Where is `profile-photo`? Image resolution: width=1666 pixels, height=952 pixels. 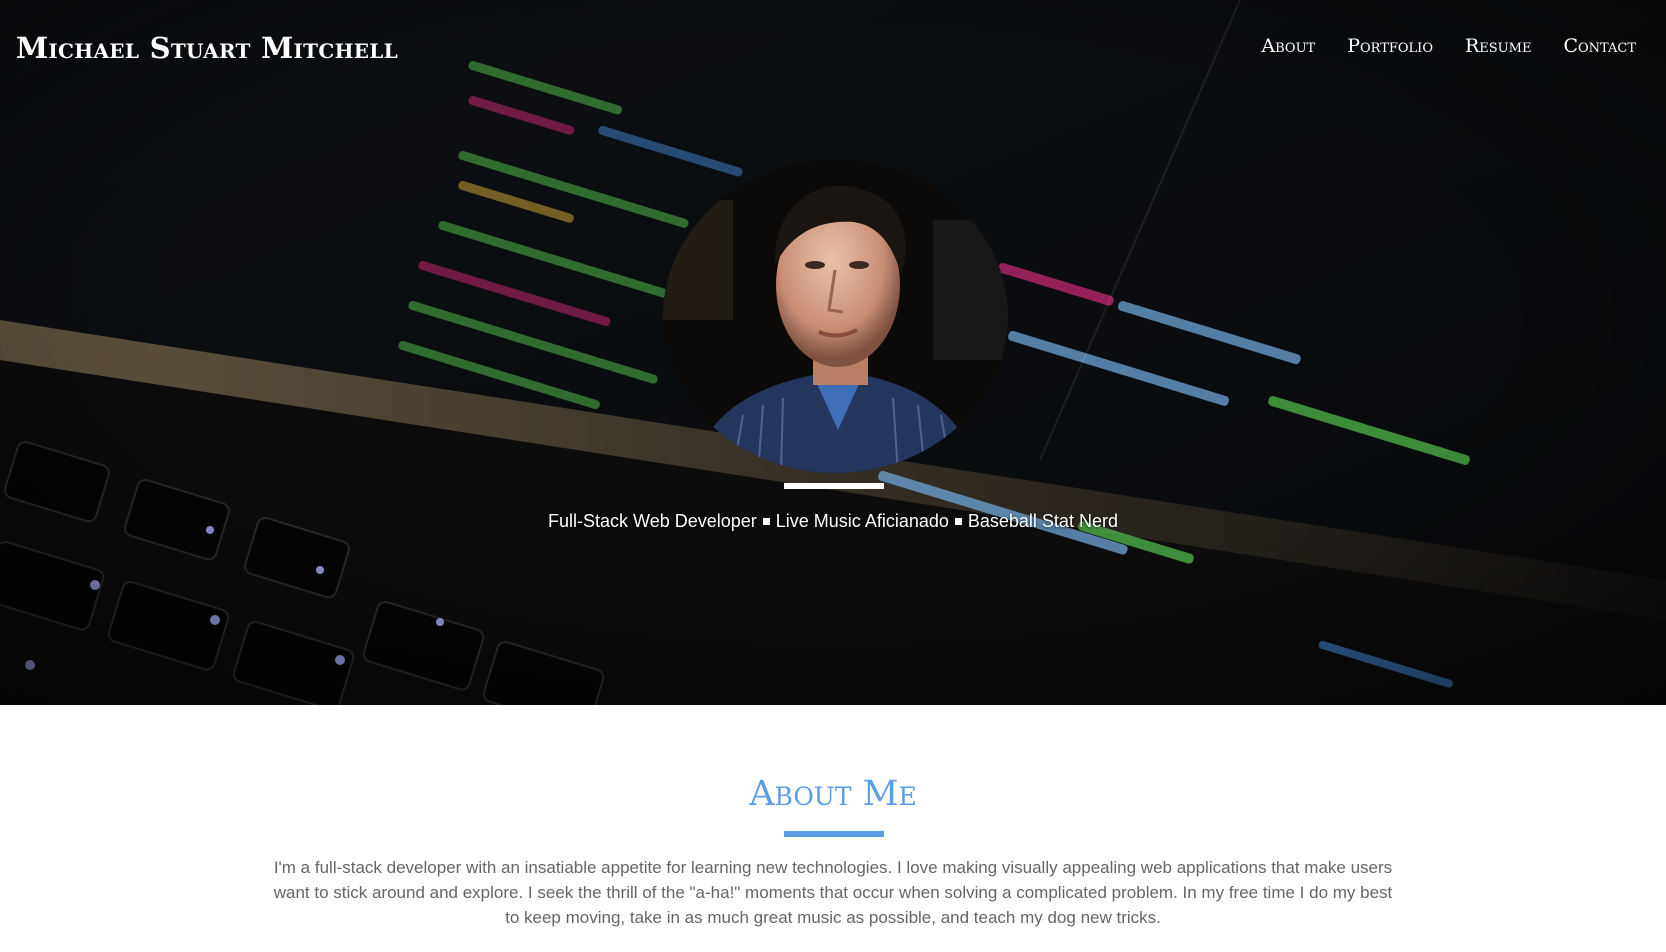
profile-photo is located at coordinates (835, 316).